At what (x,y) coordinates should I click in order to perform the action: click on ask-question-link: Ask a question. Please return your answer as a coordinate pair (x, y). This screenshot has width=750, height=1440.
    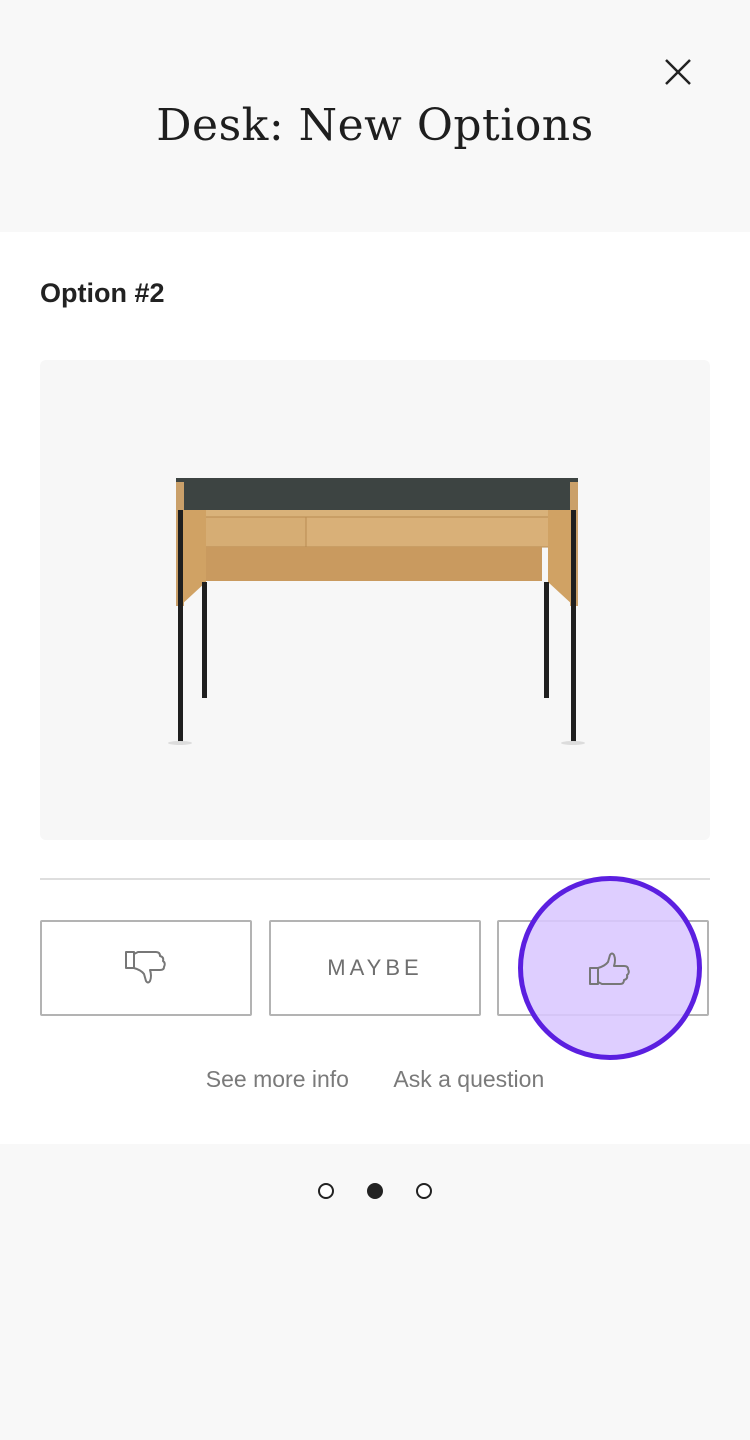
    Looking at the image, I should click on (468, 1079).